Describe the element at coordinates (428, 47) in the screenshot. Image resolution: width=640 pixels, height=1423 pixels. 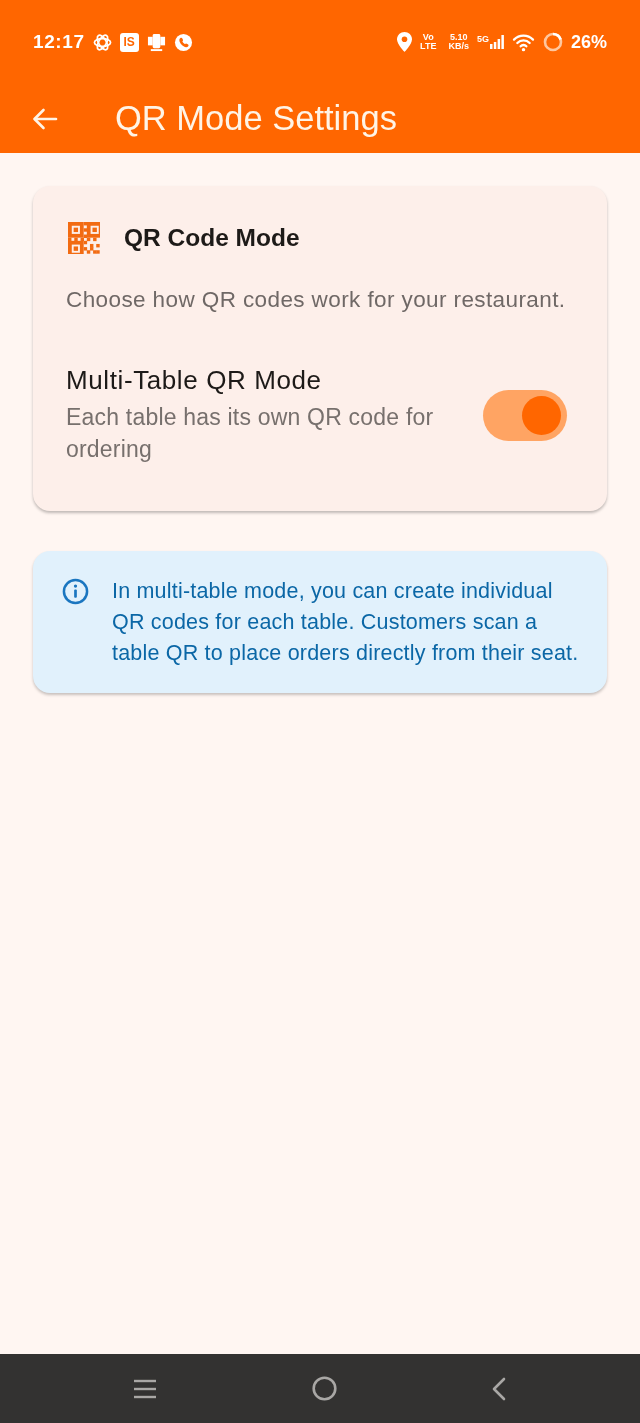
I see `lte-label: LTE` at that location.